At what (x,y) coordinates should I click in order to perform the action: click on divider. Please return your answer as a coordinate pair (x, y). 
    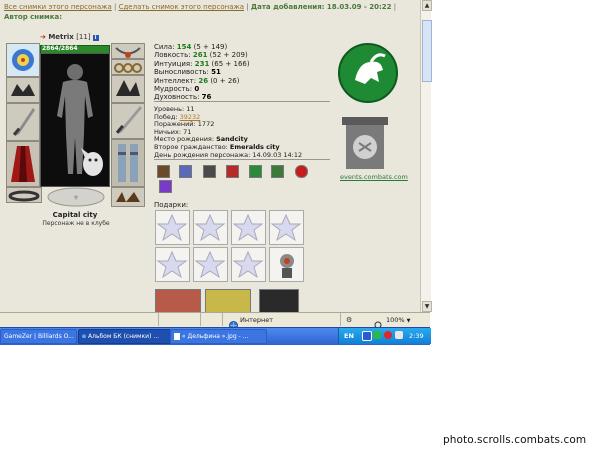
    Looking at the image, I should click on (242, 101).